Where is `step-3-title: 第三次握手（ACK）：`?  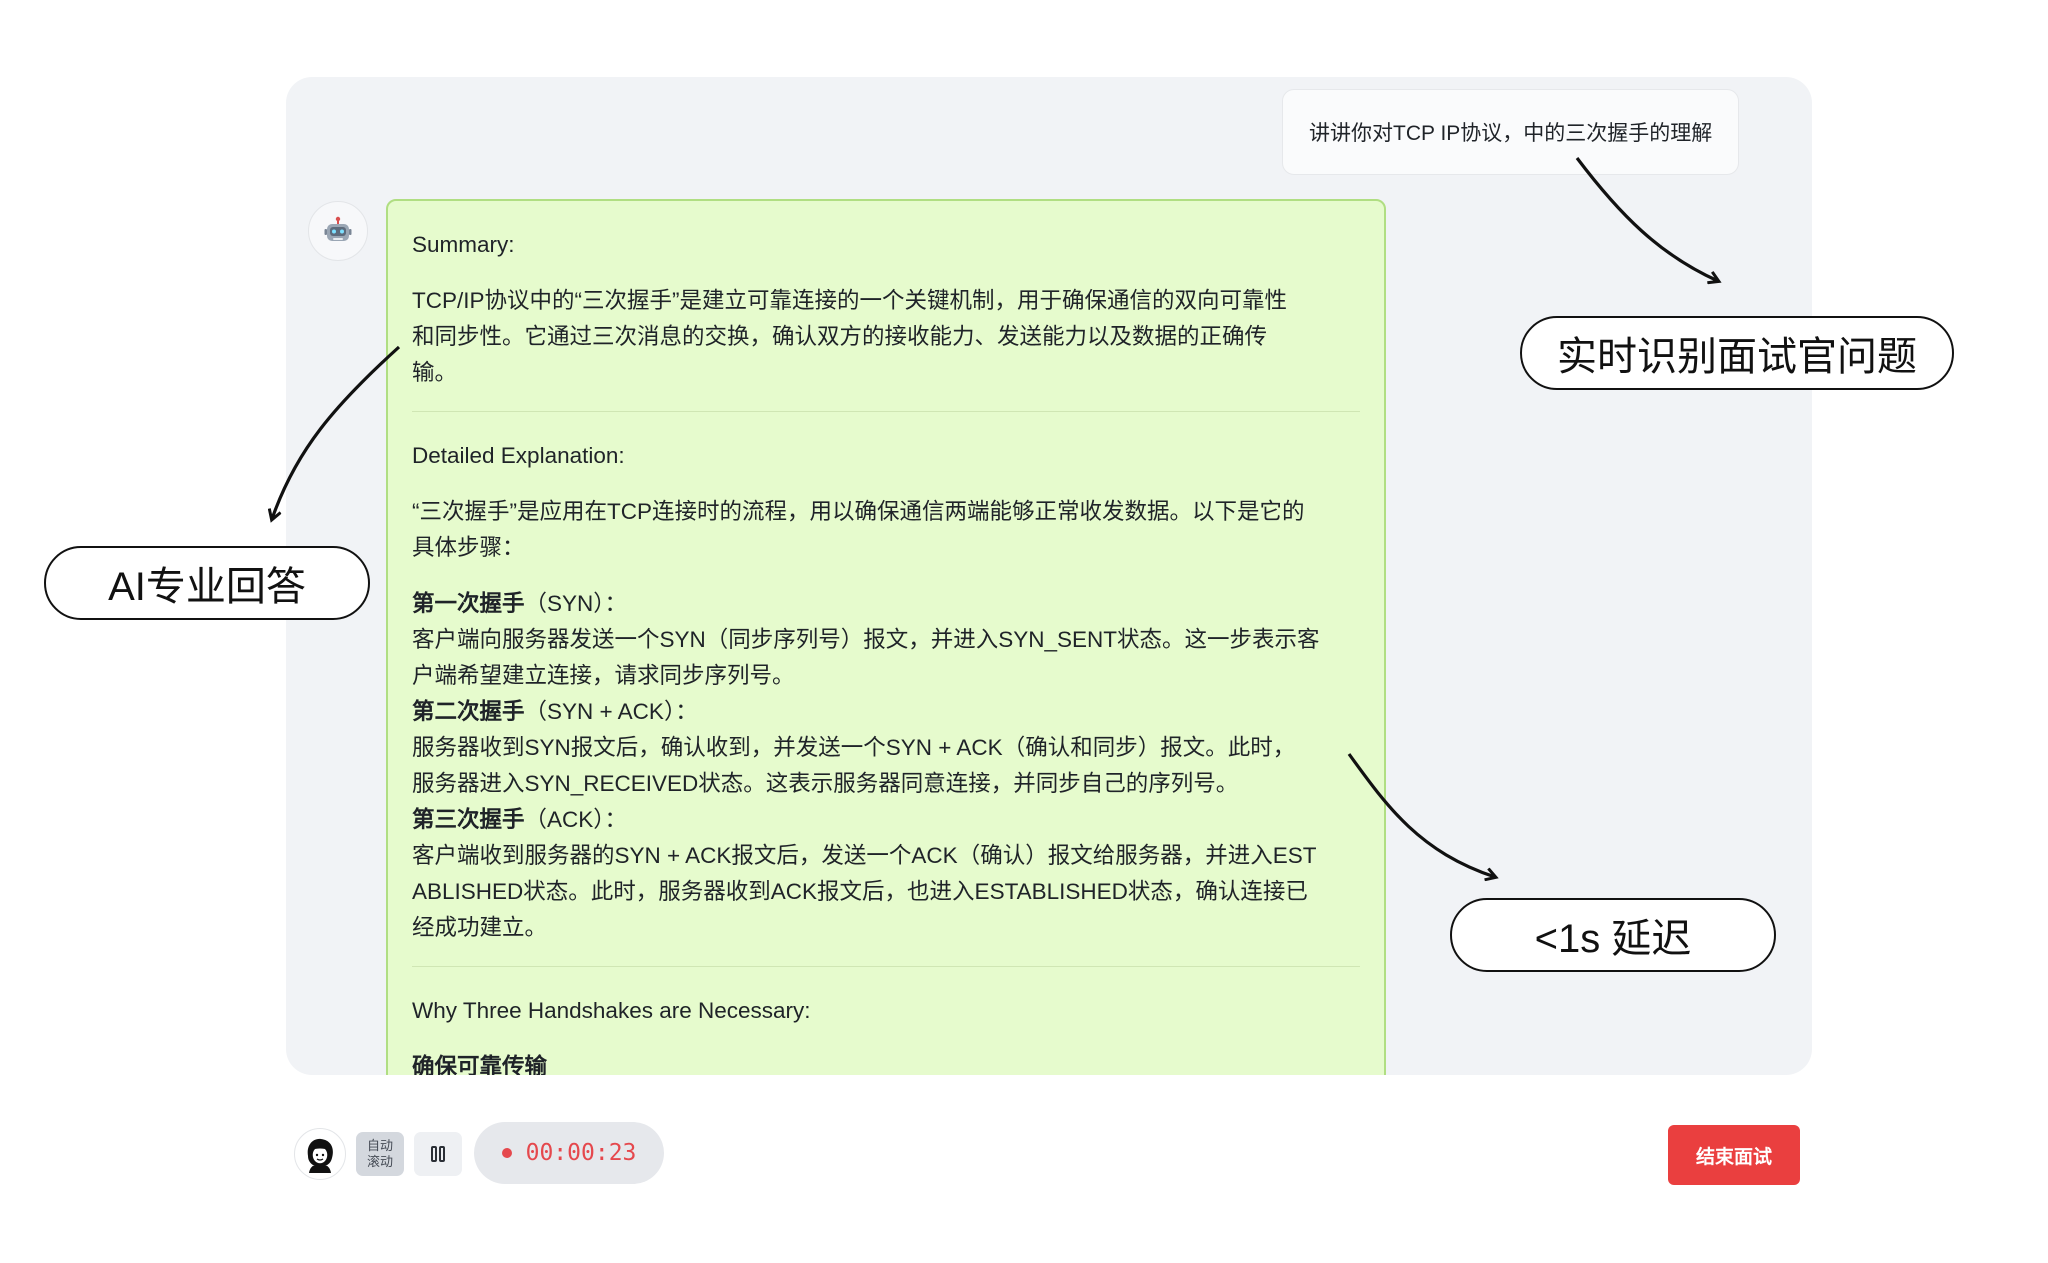 step-3-title: 第三次握手（ACK）： is located at coordinates (520, 819).